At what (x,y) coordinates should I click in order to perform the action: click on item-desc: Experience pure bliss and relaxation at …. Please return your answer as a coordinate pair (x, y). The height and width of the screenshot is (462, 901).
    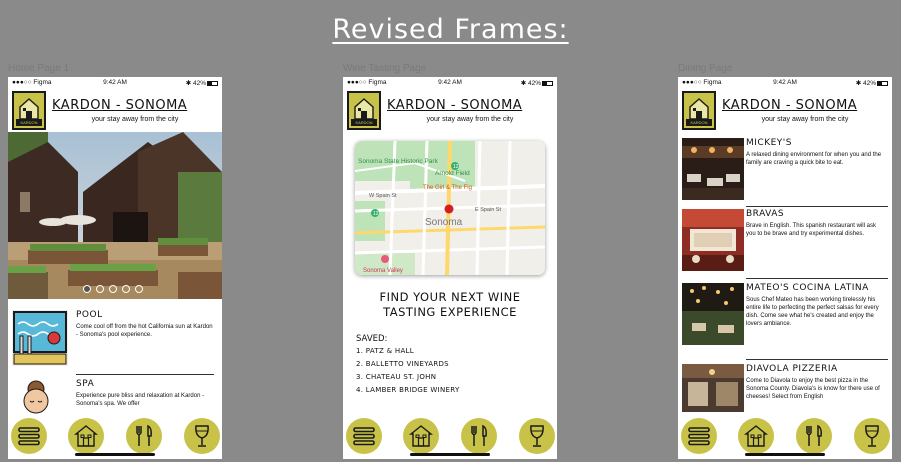
    Looking at the image, I should click on (140, 400).